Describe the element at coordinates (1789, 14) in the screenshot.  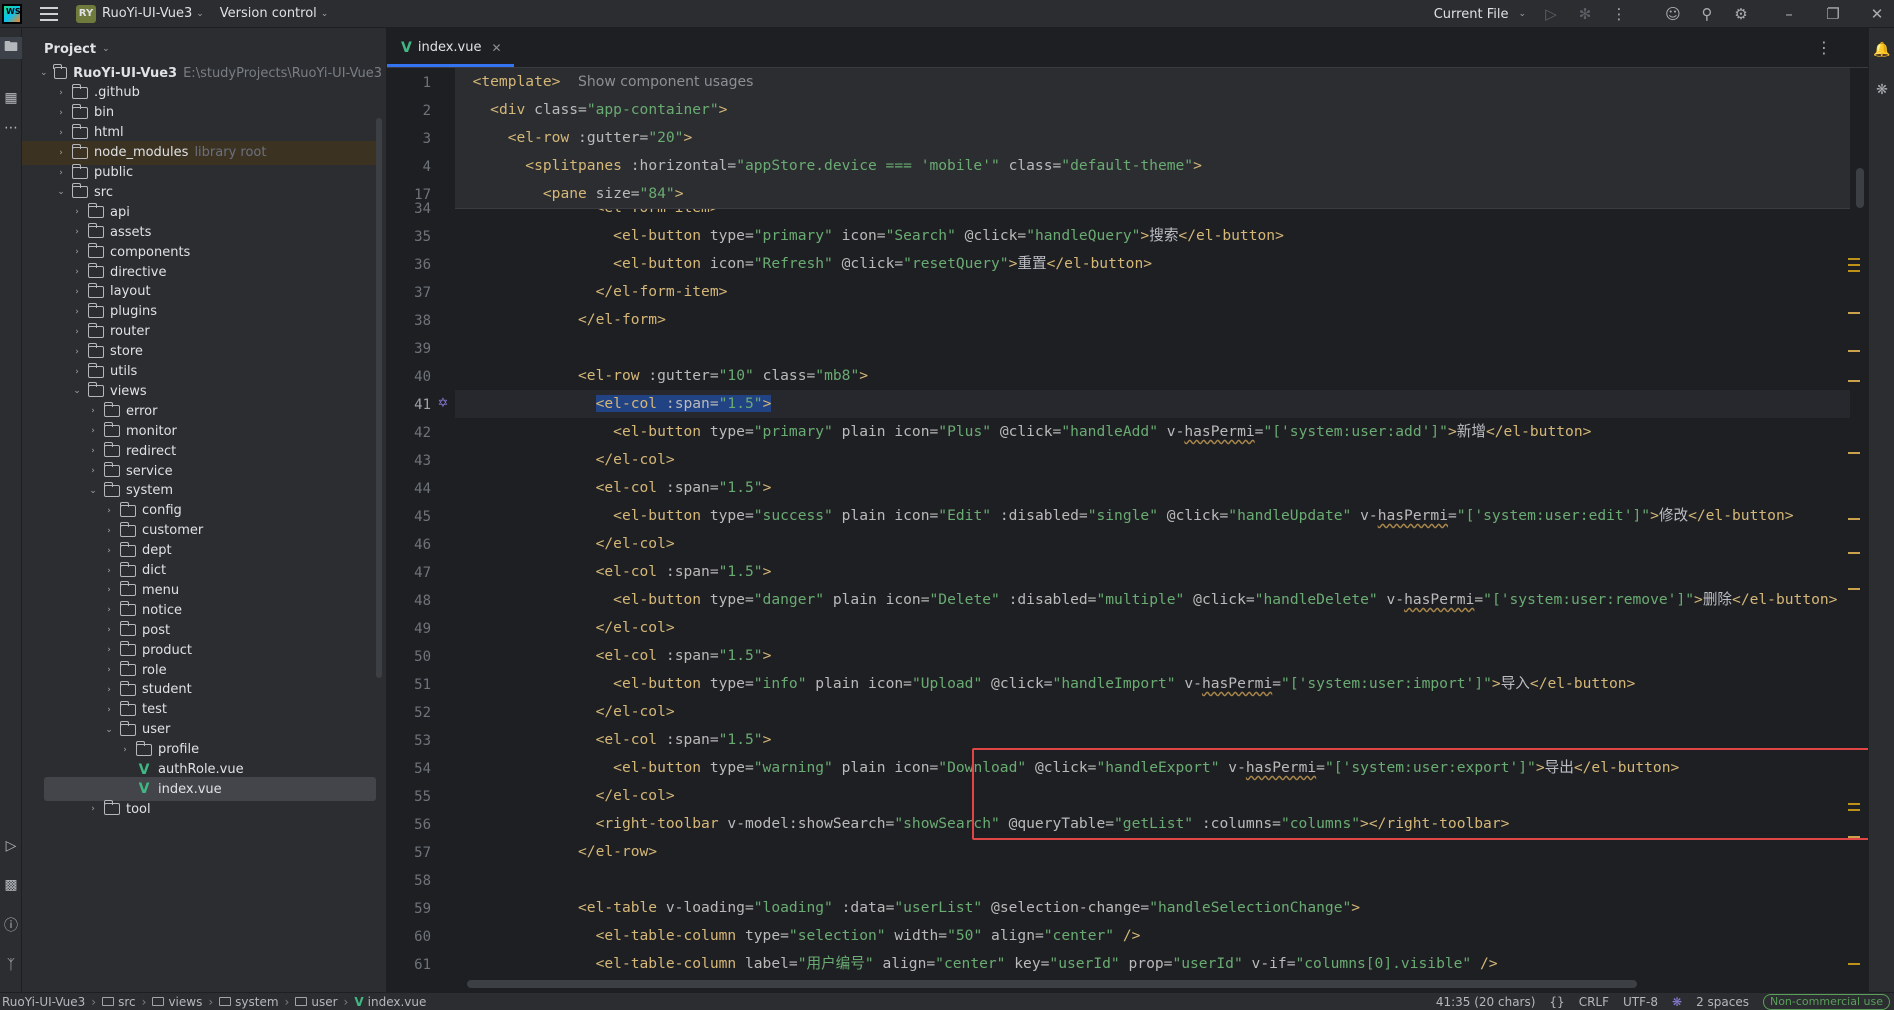
I see `minimize-icon: –` at that location.